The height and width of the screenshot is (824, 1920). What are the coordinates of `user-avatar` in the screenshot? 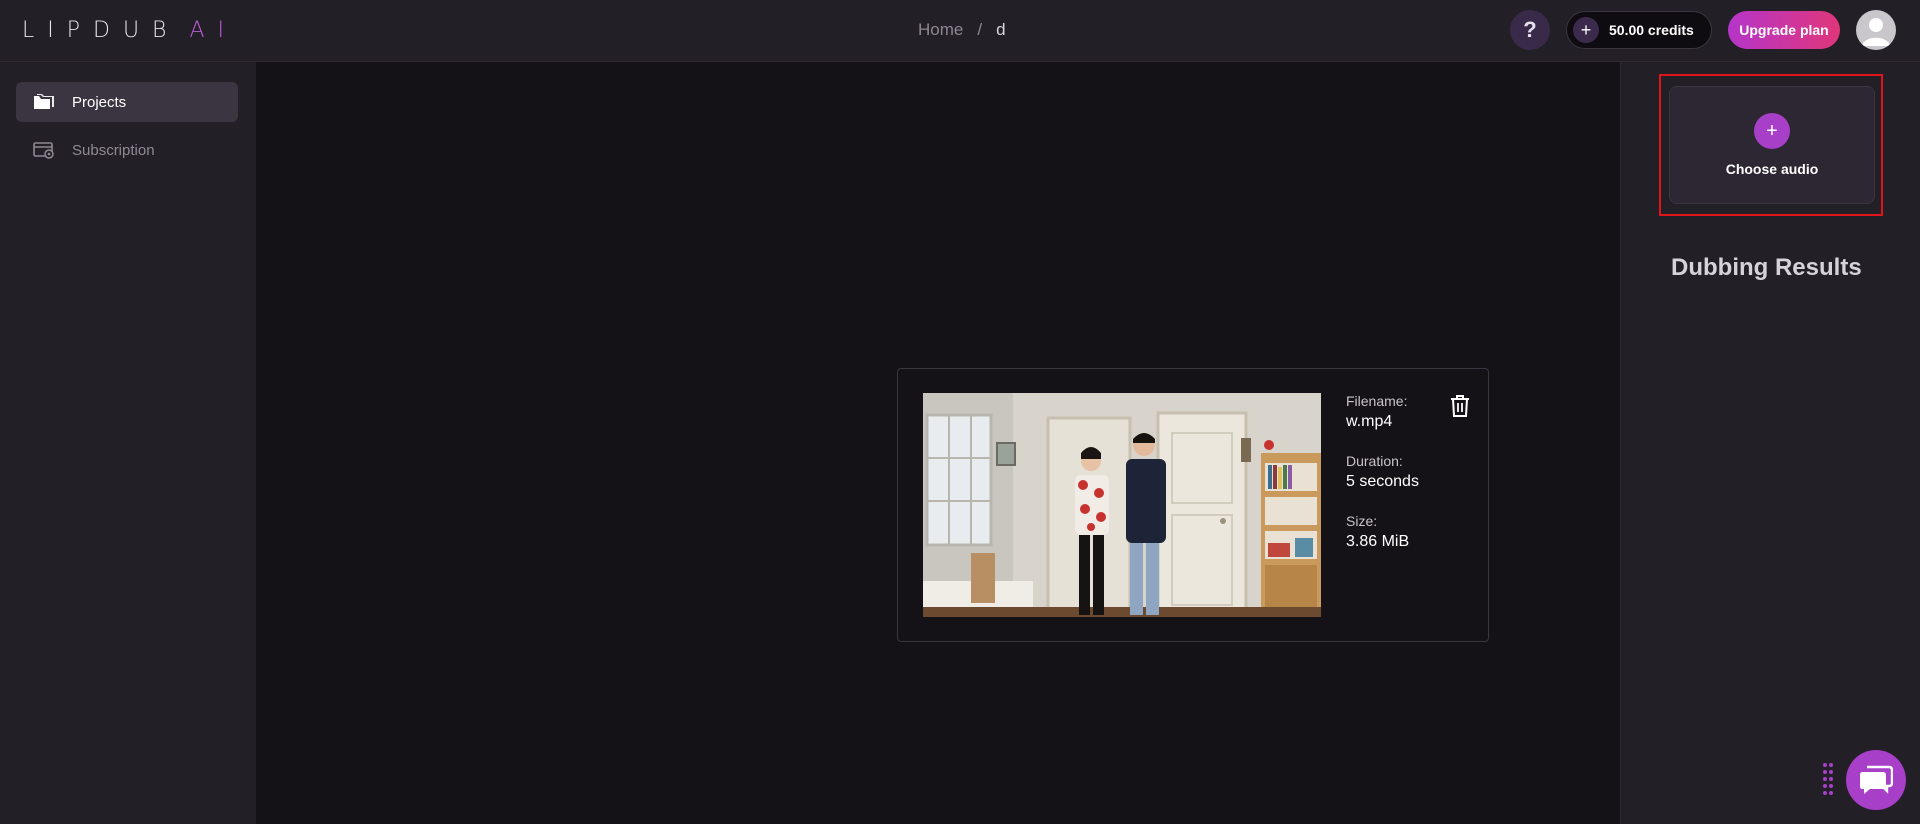 It's located at (1876, 30).